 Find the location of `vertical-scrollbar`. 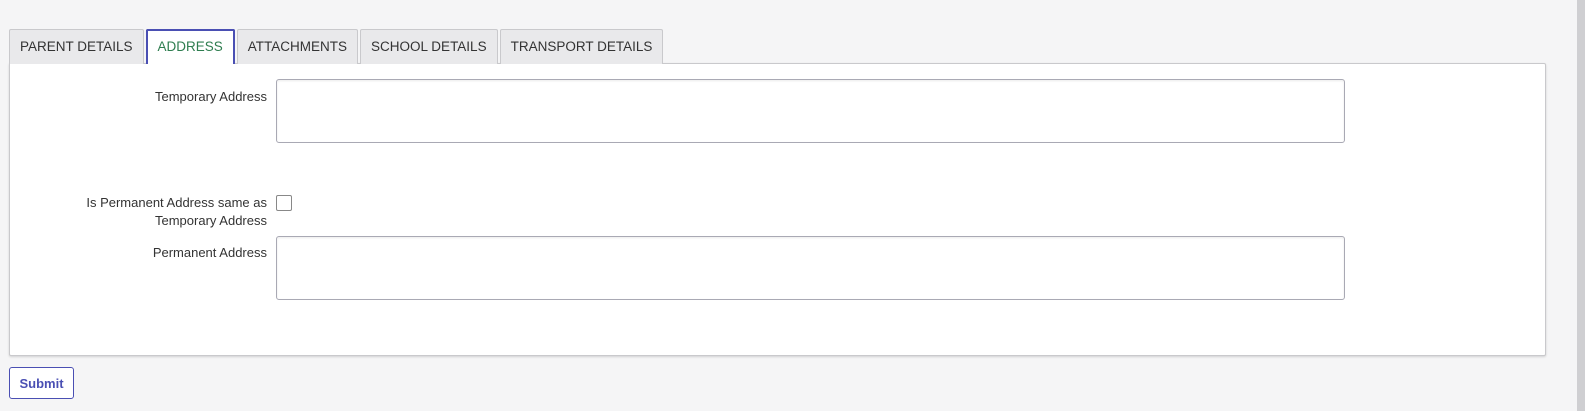

vertical-scrollbar is located at coordinates (1581, 205).